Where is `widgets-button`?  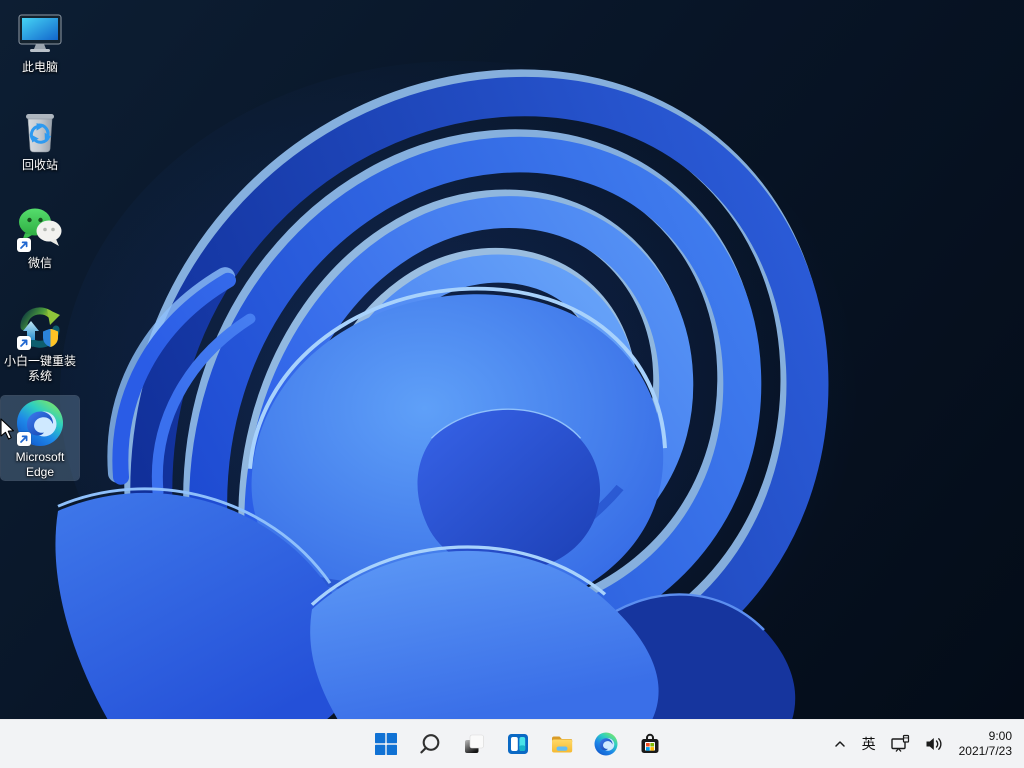 widgets-button is located at coordinates (518, 744).